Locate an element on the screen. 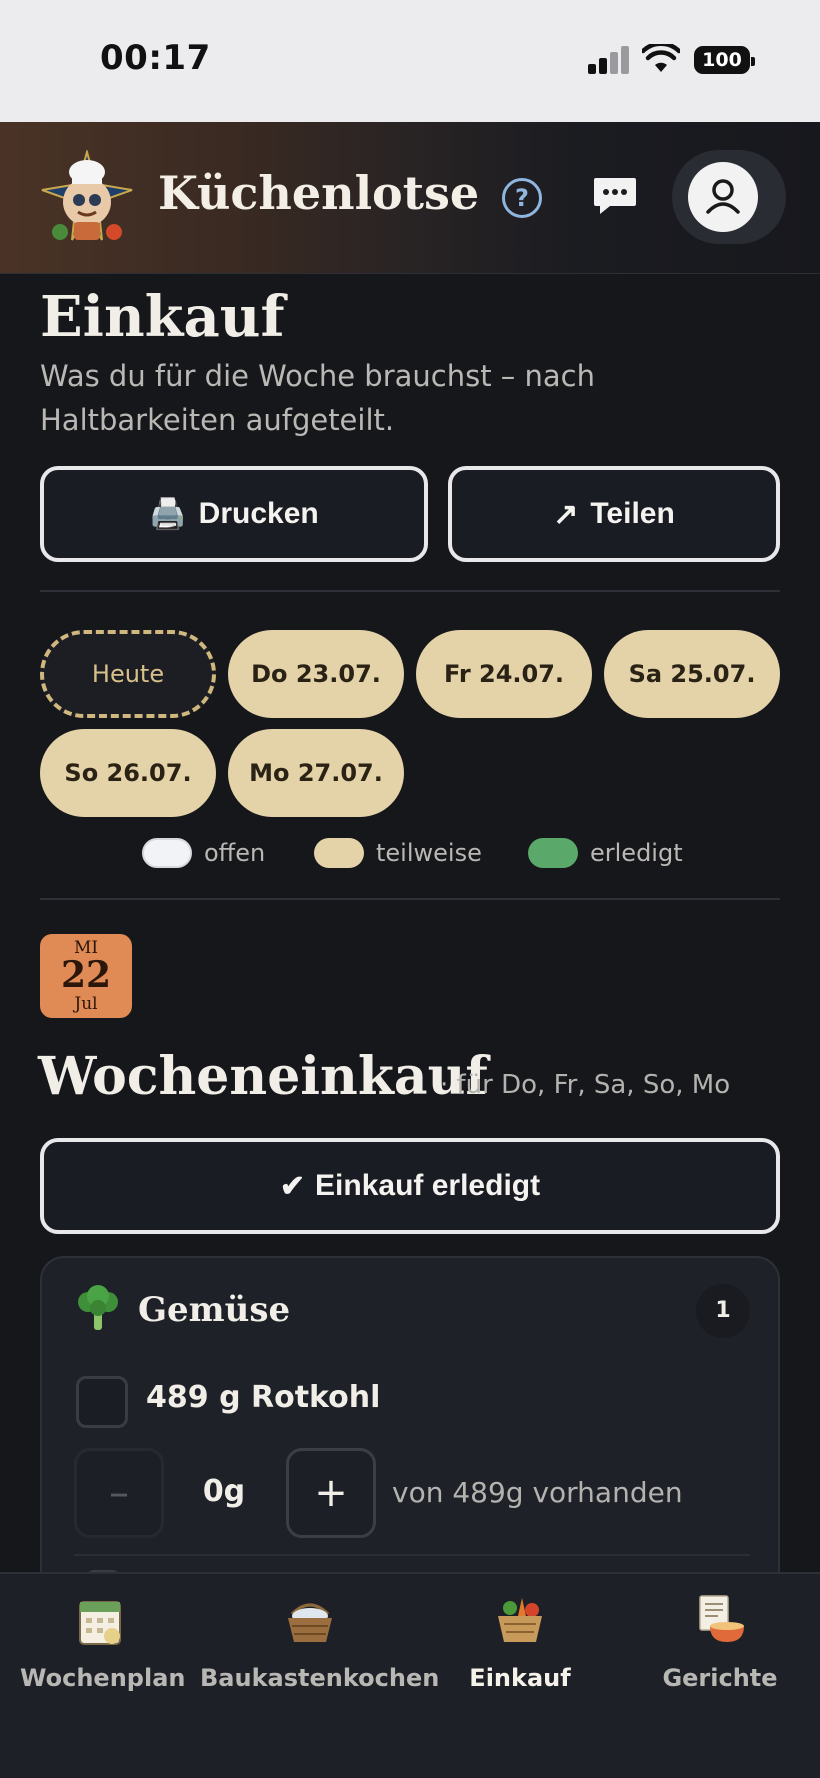 This screenshot has height=1778, width=820. legend-item-done: erledigt is located at coordinates (605, 853).